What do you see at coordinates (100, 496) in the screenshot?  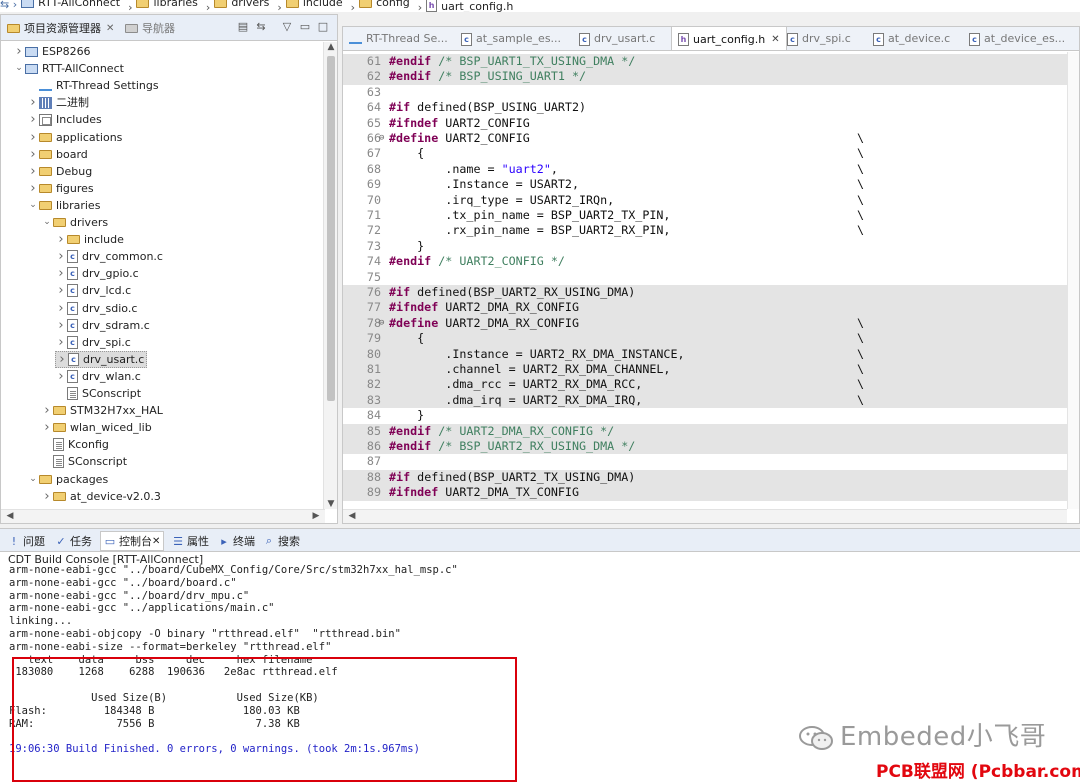 I see `tree-item: › at_device-v2.0.3` at bounding box center [100, 496].